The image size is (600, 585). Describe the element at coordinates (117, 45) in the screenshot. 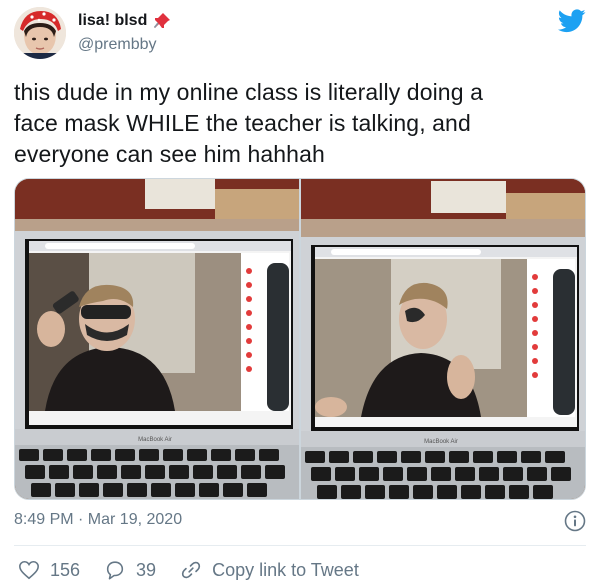

I see `author-handle: @prembby` at that location.